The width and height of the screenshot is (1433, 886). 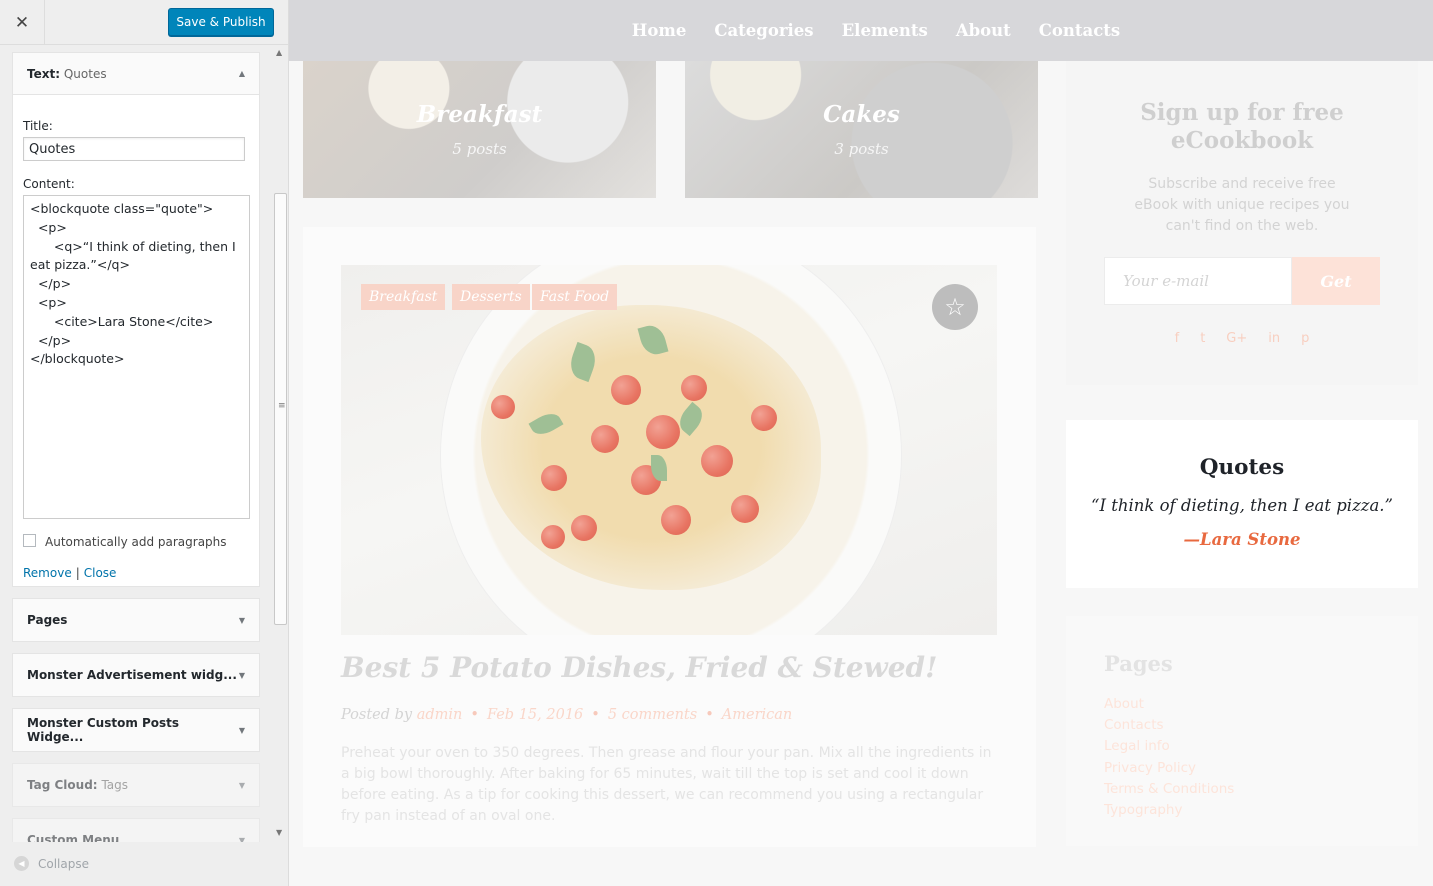 I want to click on category-name: Cakes, so click(x=861, y=114).